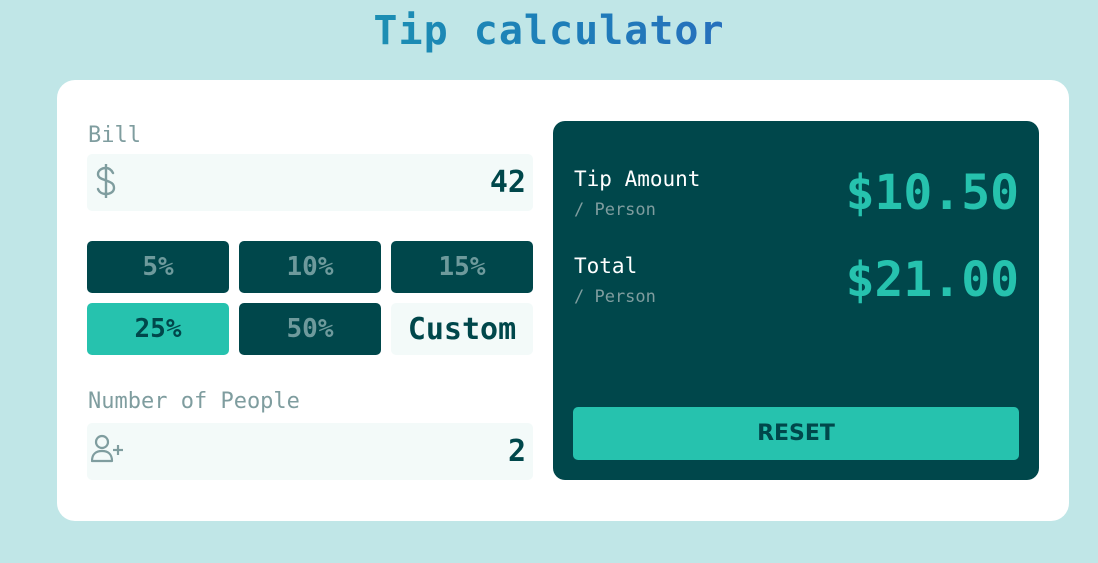 The image size is (1098, 563). I want to click on tip-5-button: 5%, so click(158, 267).